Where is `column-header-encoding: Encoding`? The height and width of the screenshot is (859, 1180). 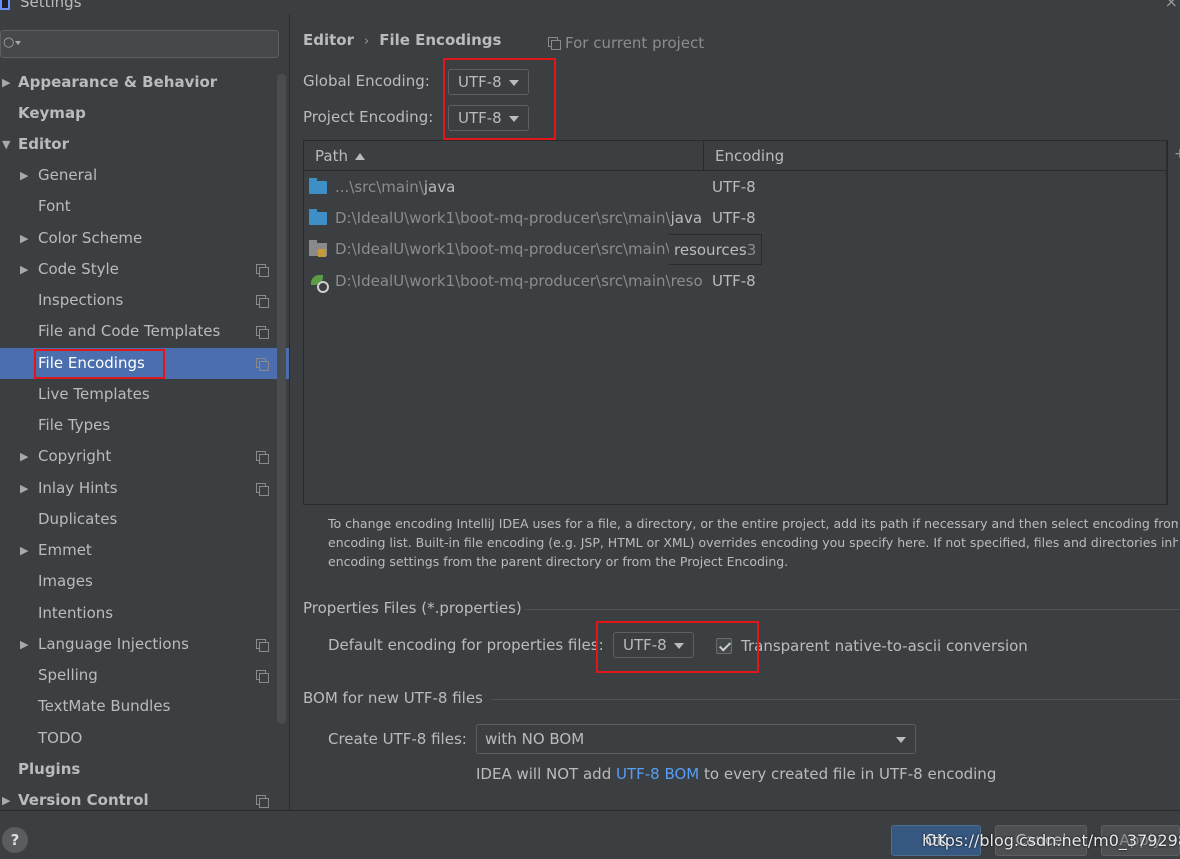
column-header-encoding: Encoding is located at coordinates (934, 156).